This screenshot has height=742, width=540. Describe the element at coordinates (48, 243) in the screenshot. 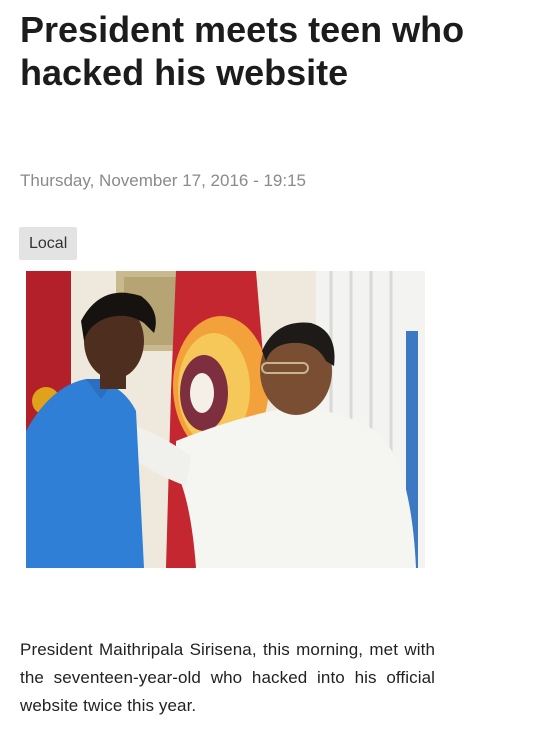

I see `category-tag: Local` at that location.